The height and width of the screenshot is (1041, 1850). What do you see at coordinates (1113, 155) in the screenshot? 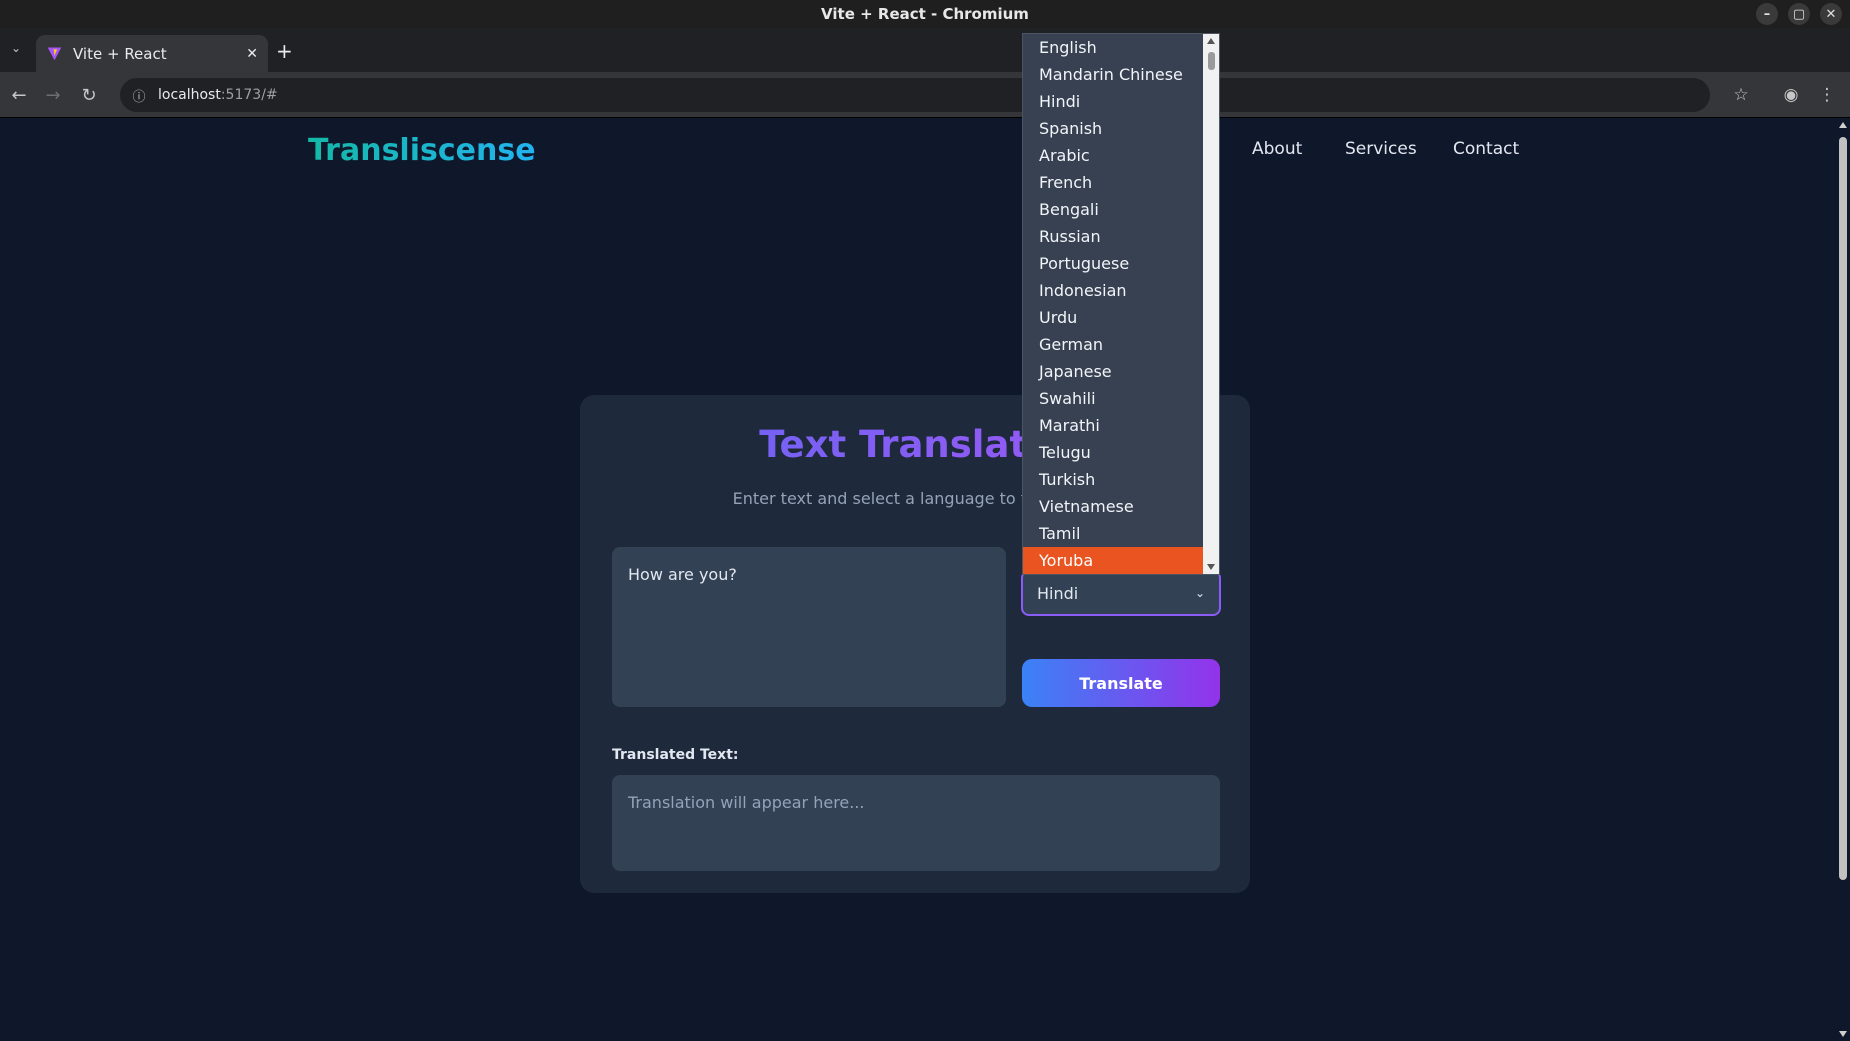
I see `dropdown-option: Arabic` at bounding box center [1113, 155].